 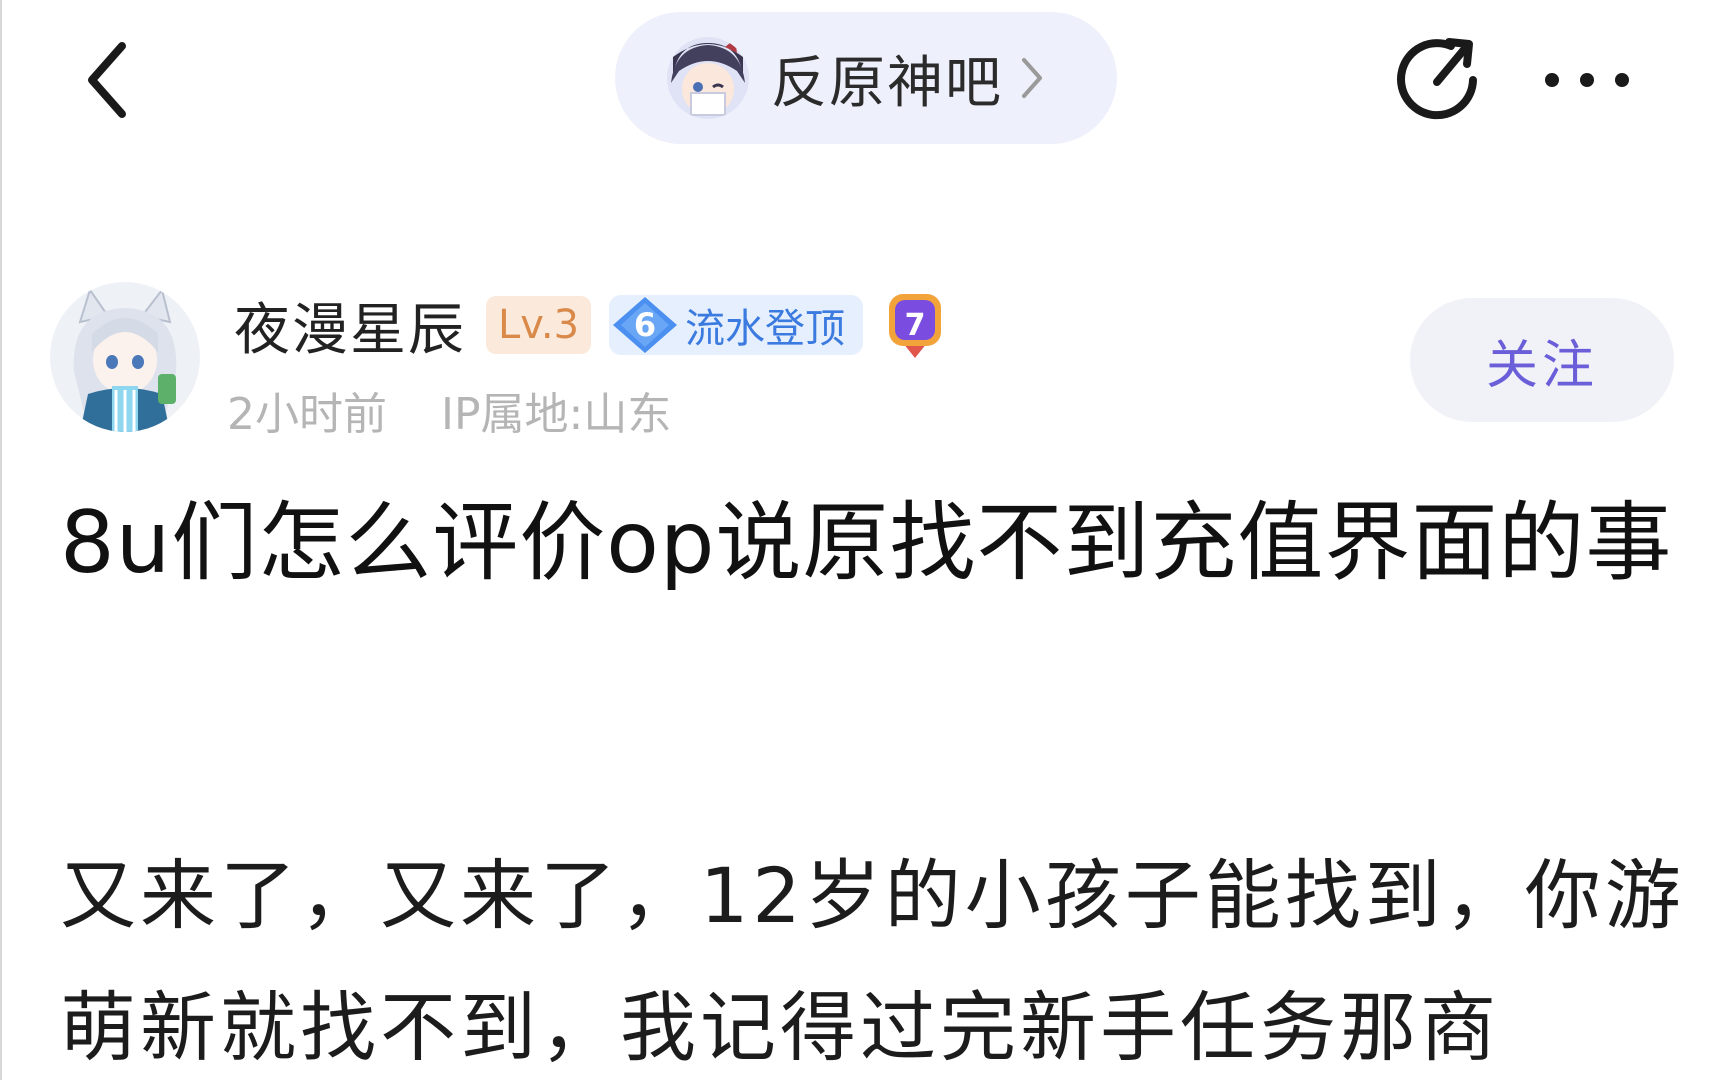 What do you see at coordinates (307, 414) in the screenshot?
I see `post-time: 2小时前` at bounding box center [307, 414].